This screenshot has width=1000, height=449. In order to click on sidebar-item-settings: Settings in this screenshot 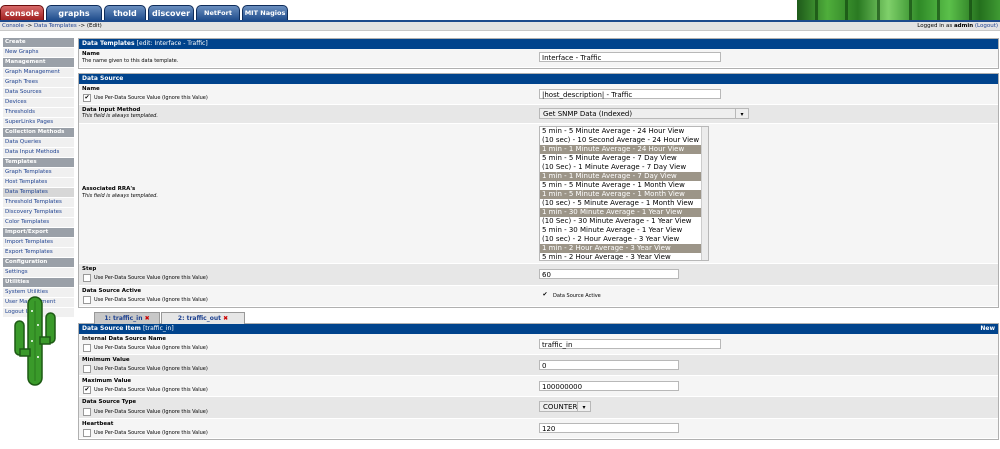, I will do `click(38, 273)`.